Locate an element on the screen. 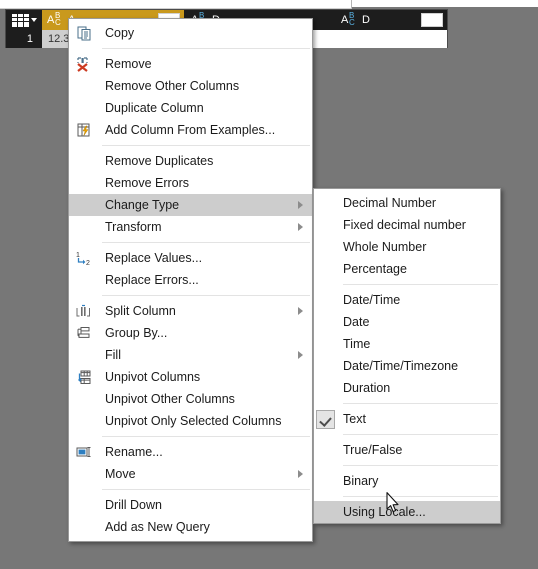  menu-item-label: Date/Time/Timezone is located at coordinates (401, 366).